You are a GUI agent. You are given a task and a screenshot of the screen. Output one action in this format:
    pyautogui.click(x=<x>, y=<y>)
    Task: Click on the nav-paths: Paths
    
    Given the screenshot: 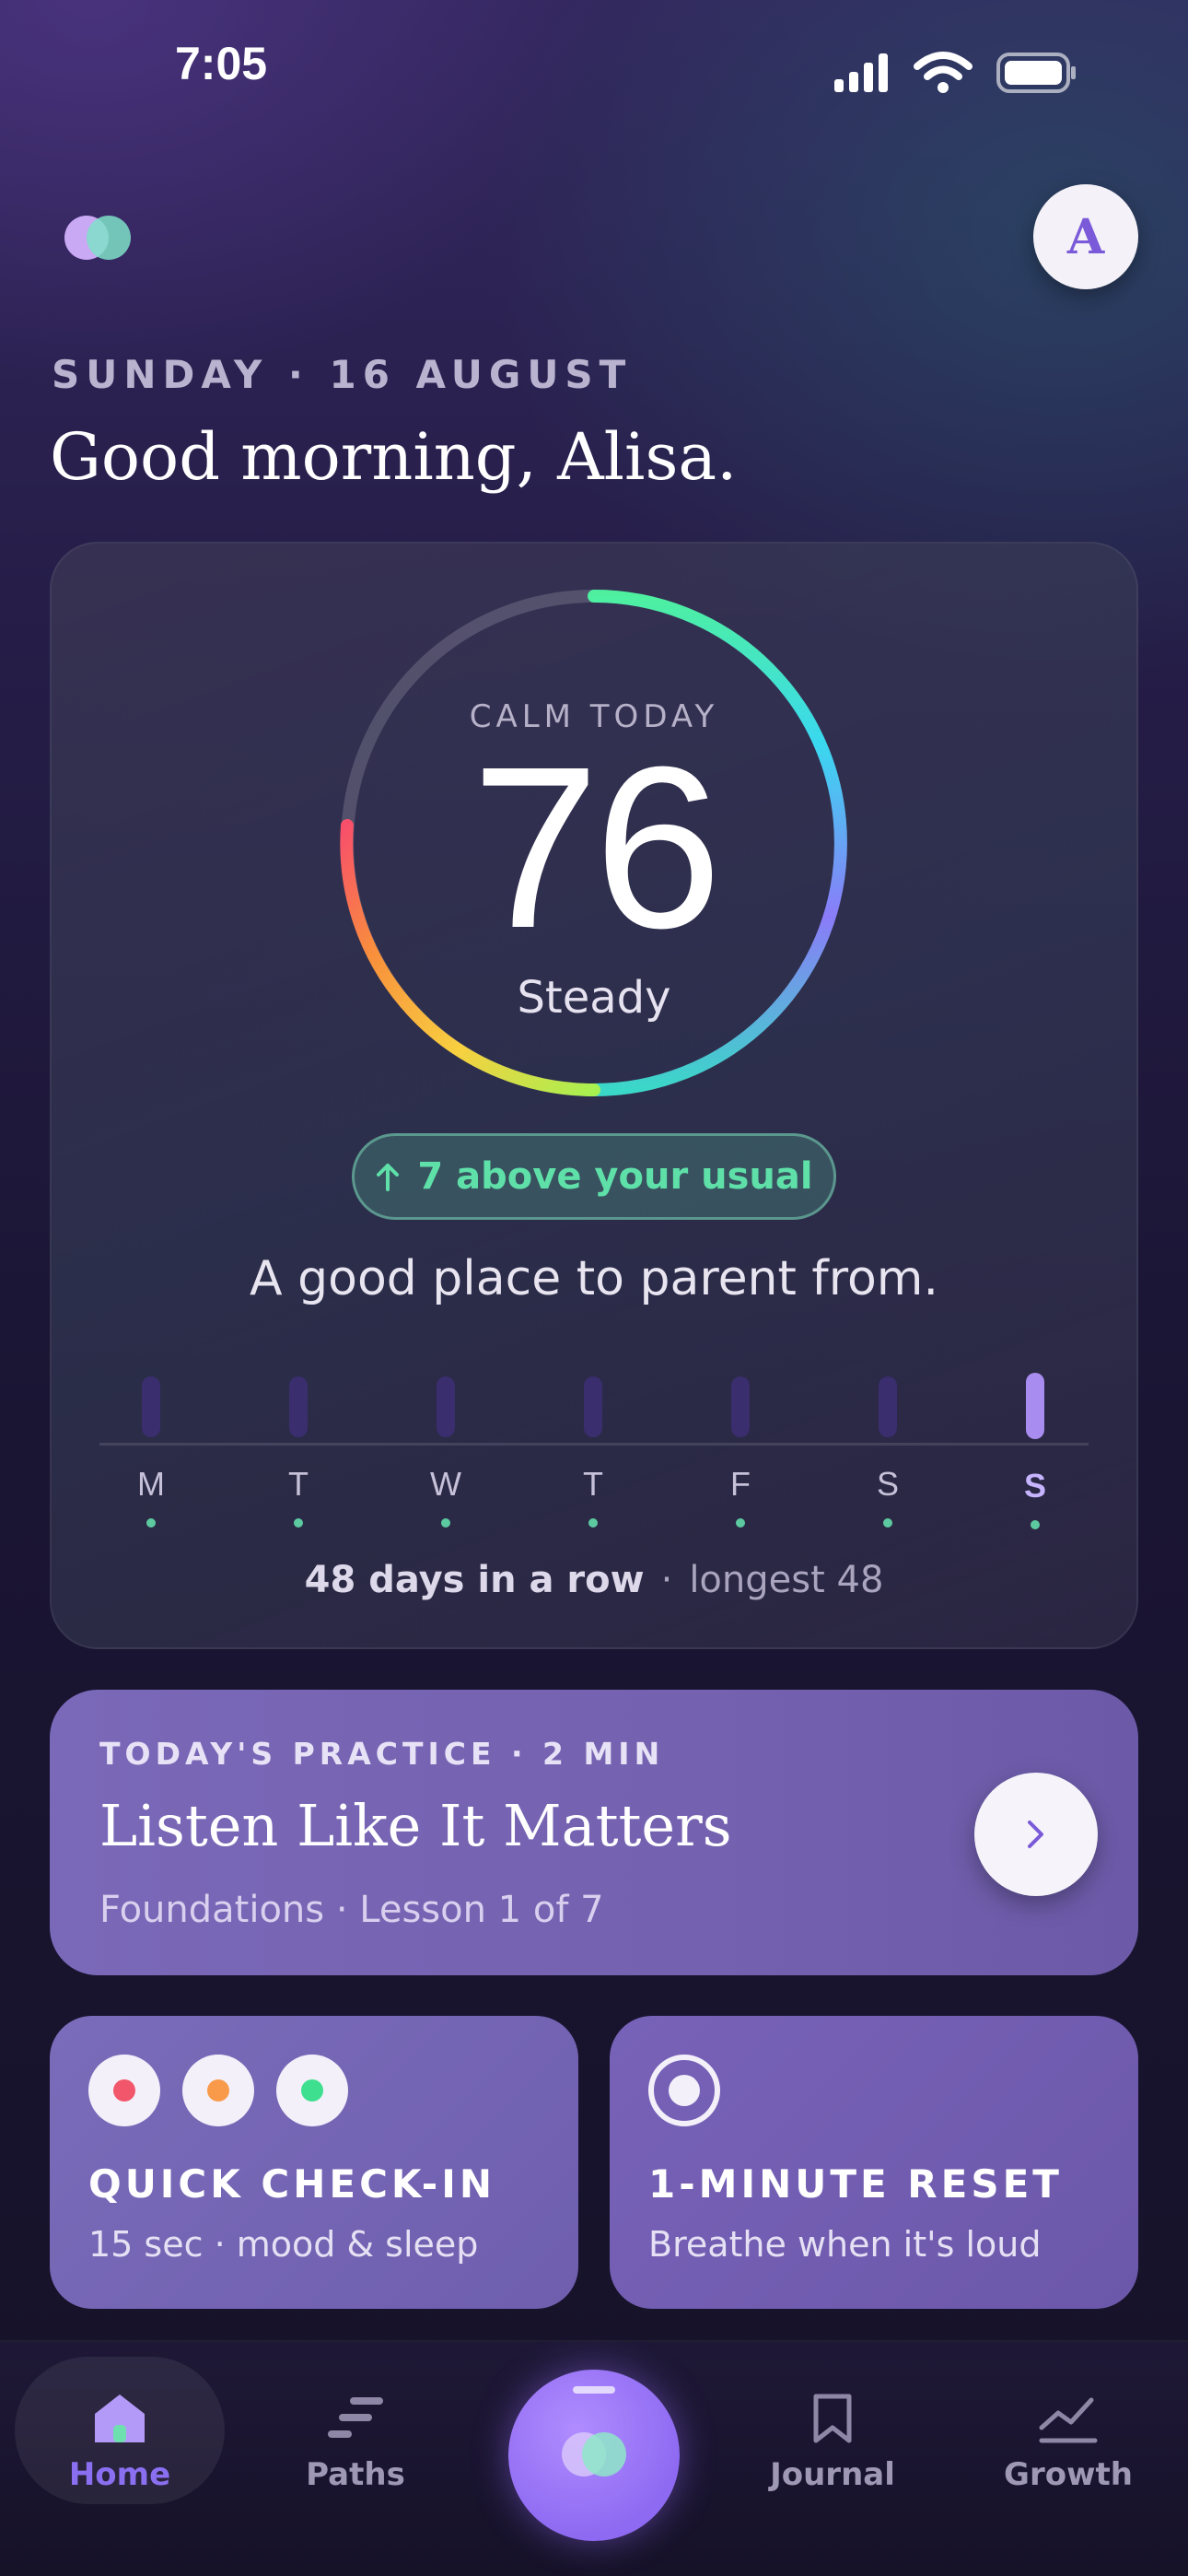 What is the action you would take?
    pyautogui.click(x=355, y=2439)
    